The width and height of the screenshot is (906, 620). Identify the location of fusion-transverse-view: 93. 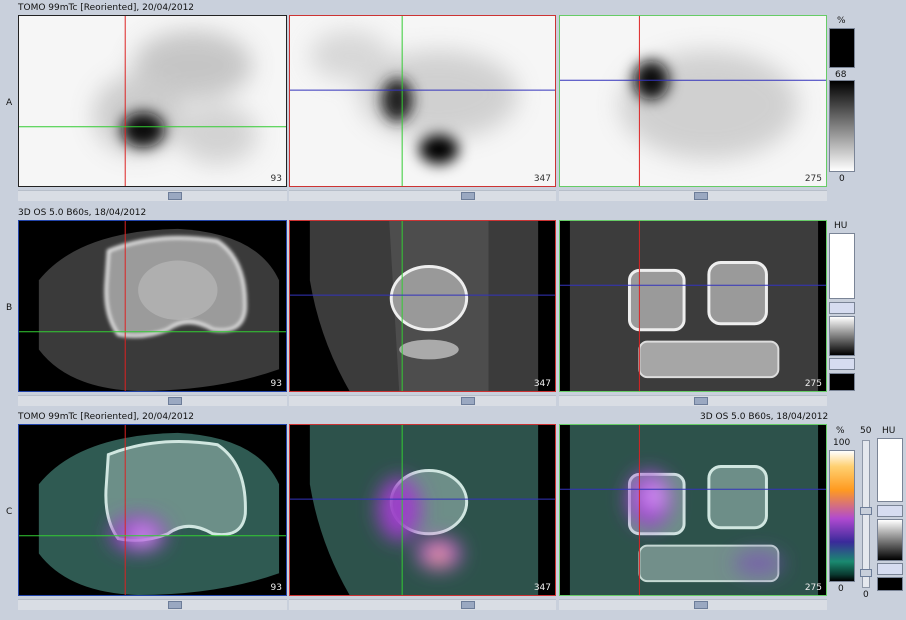
(152, 510).